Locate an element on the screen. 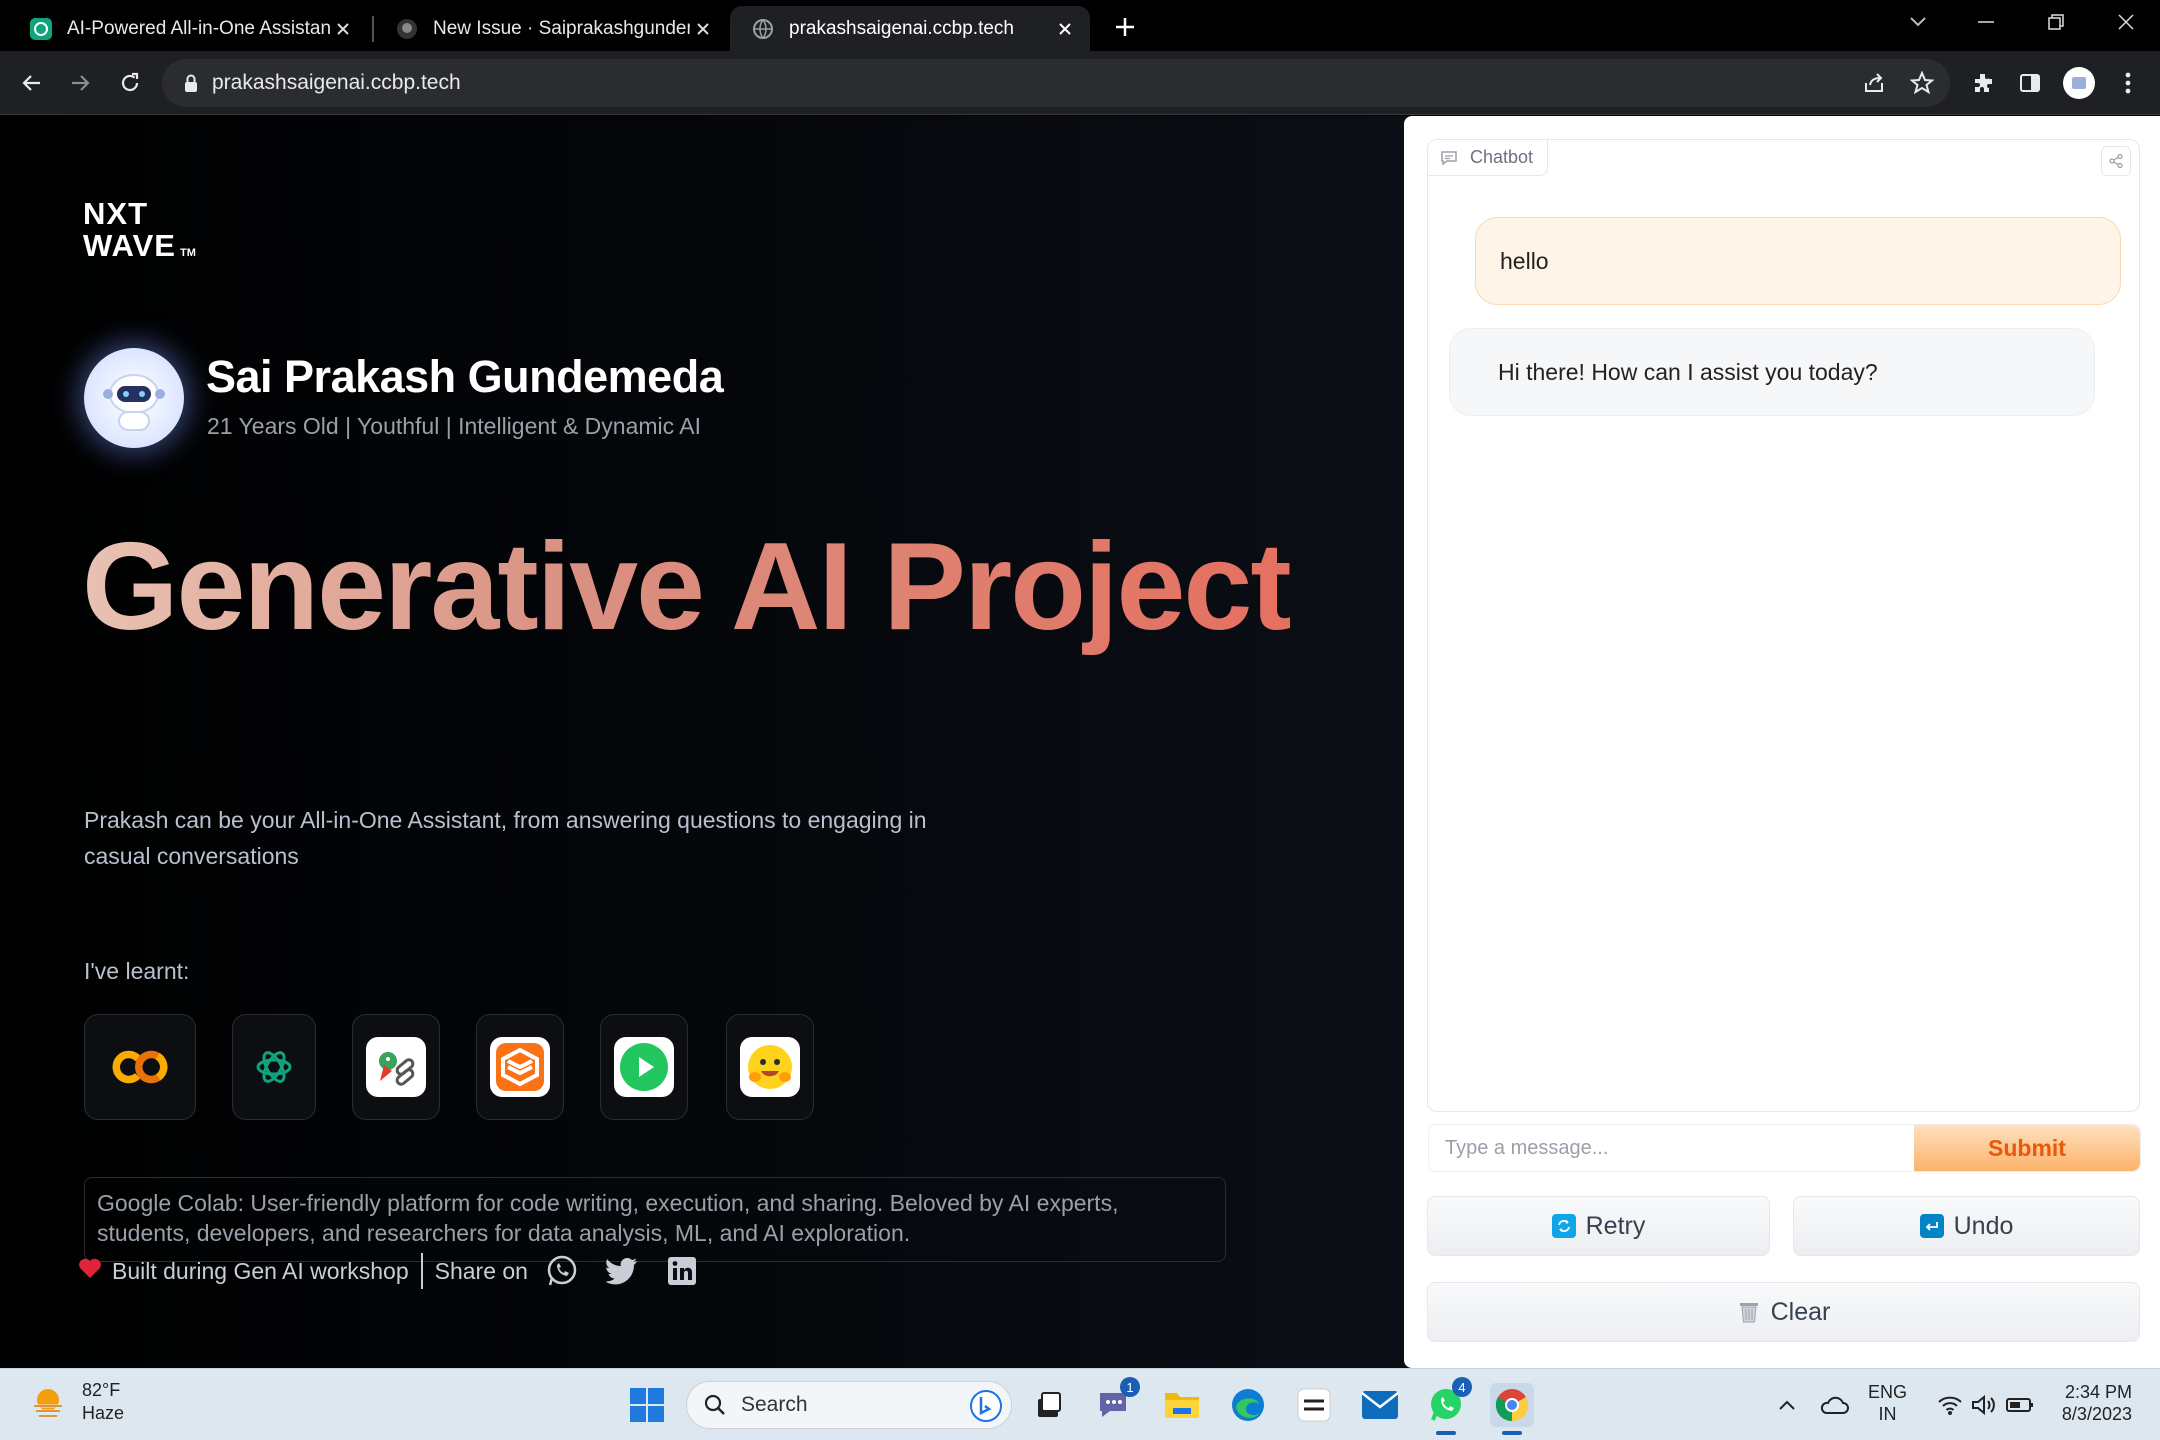  share-chat-icon is located at coordinates (2116, 161).